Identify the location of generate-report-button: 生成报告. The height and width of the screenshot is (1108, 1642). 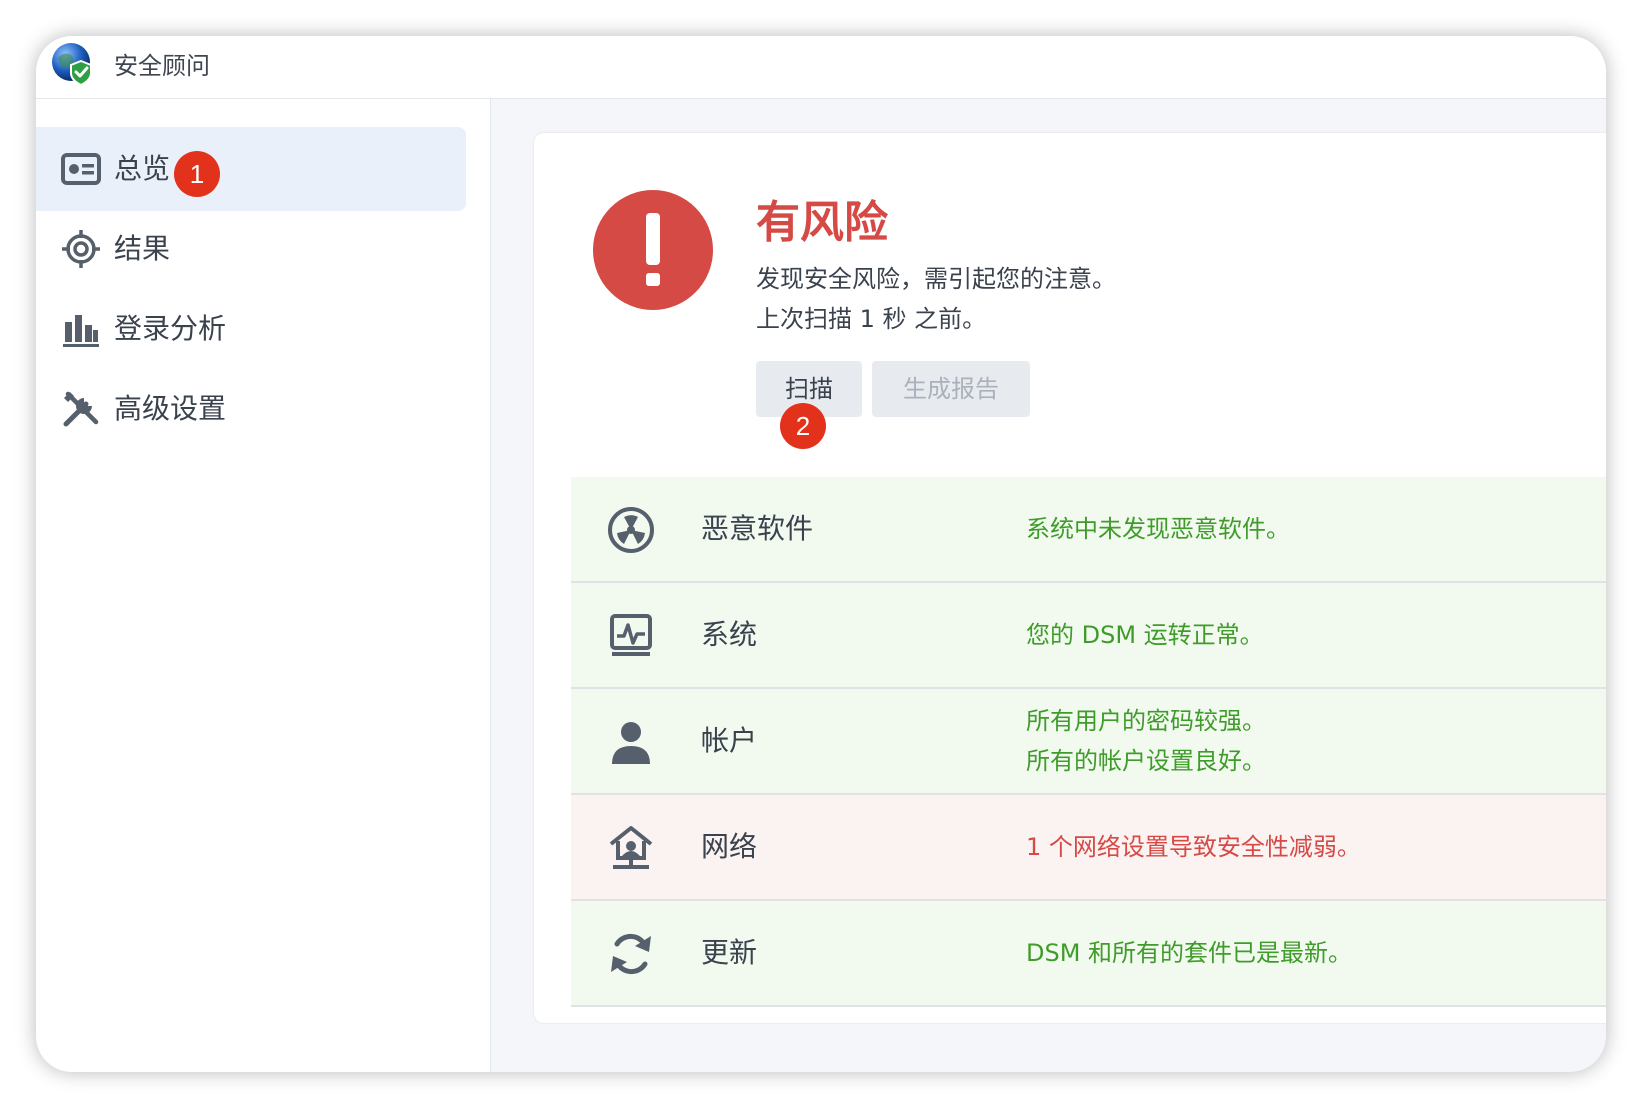
(951, 389).